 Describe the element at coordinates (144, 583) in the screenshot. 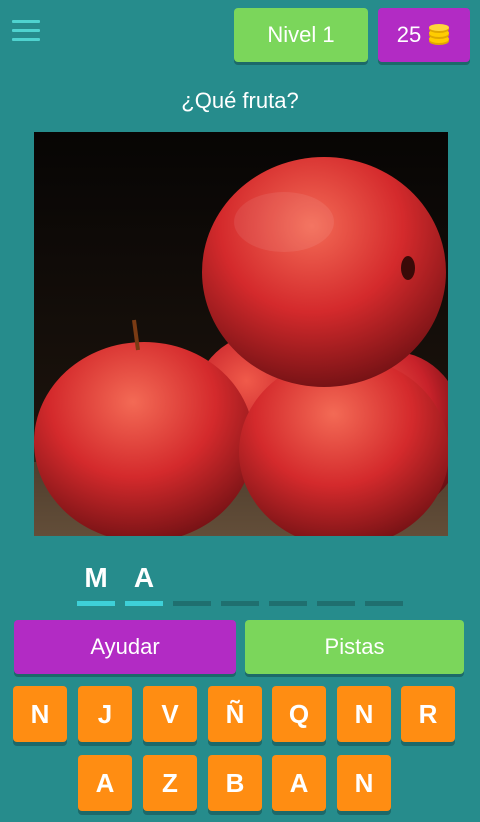

I see `answer-slot: A` at that location.